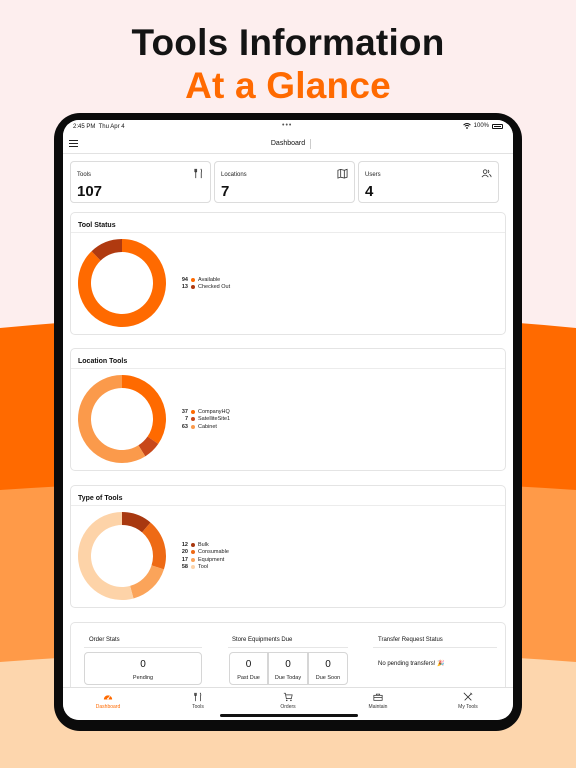  I want to click on status-right: 100%, so click(482, 126).